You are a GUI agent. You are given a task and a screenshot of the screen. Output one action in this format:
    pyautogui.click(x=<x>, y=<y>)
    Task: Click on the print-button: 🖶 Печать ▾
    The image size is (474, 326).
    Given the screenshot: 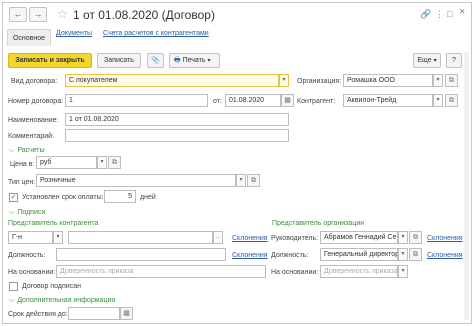 What is the action you would take?
    pyautogui.click(x=194, y=60)
    